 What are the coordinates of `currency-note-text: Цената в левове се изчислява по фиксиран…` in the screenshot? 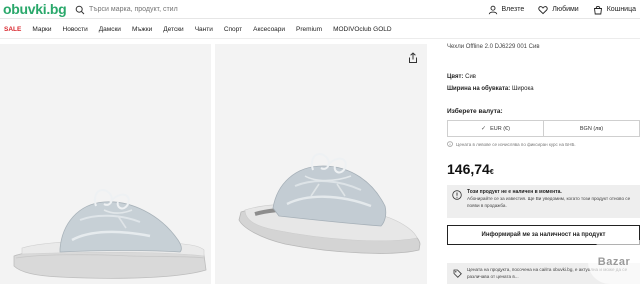 It's located at (516, 144).